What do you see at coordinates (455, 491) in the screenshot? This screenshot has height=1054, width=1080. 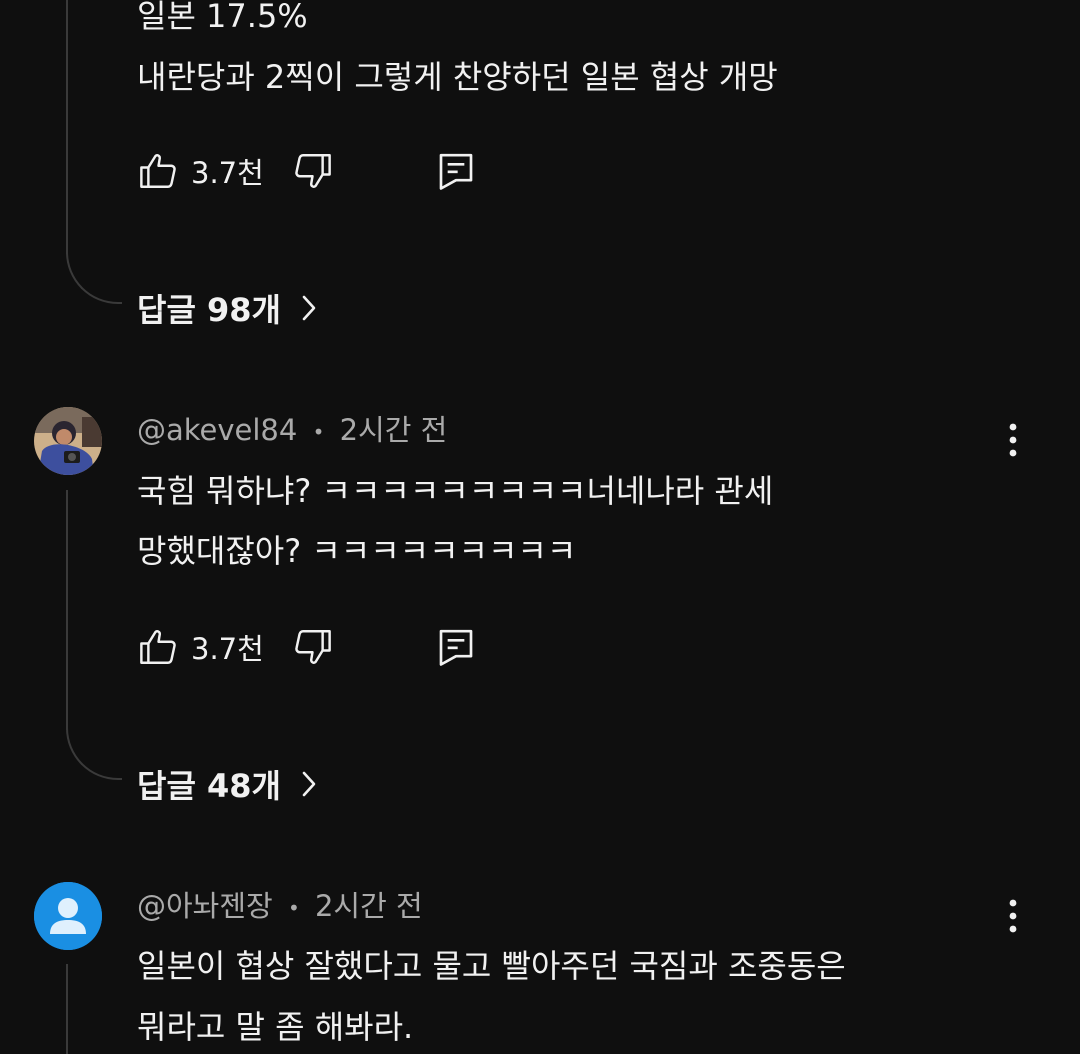 I see `comment-text-line: 국힘 뭐하냐? ㅋㅋㅋㅋㅋㅋㅋㅋㅋ너네나라 관세` at bounding box center [455, 491].